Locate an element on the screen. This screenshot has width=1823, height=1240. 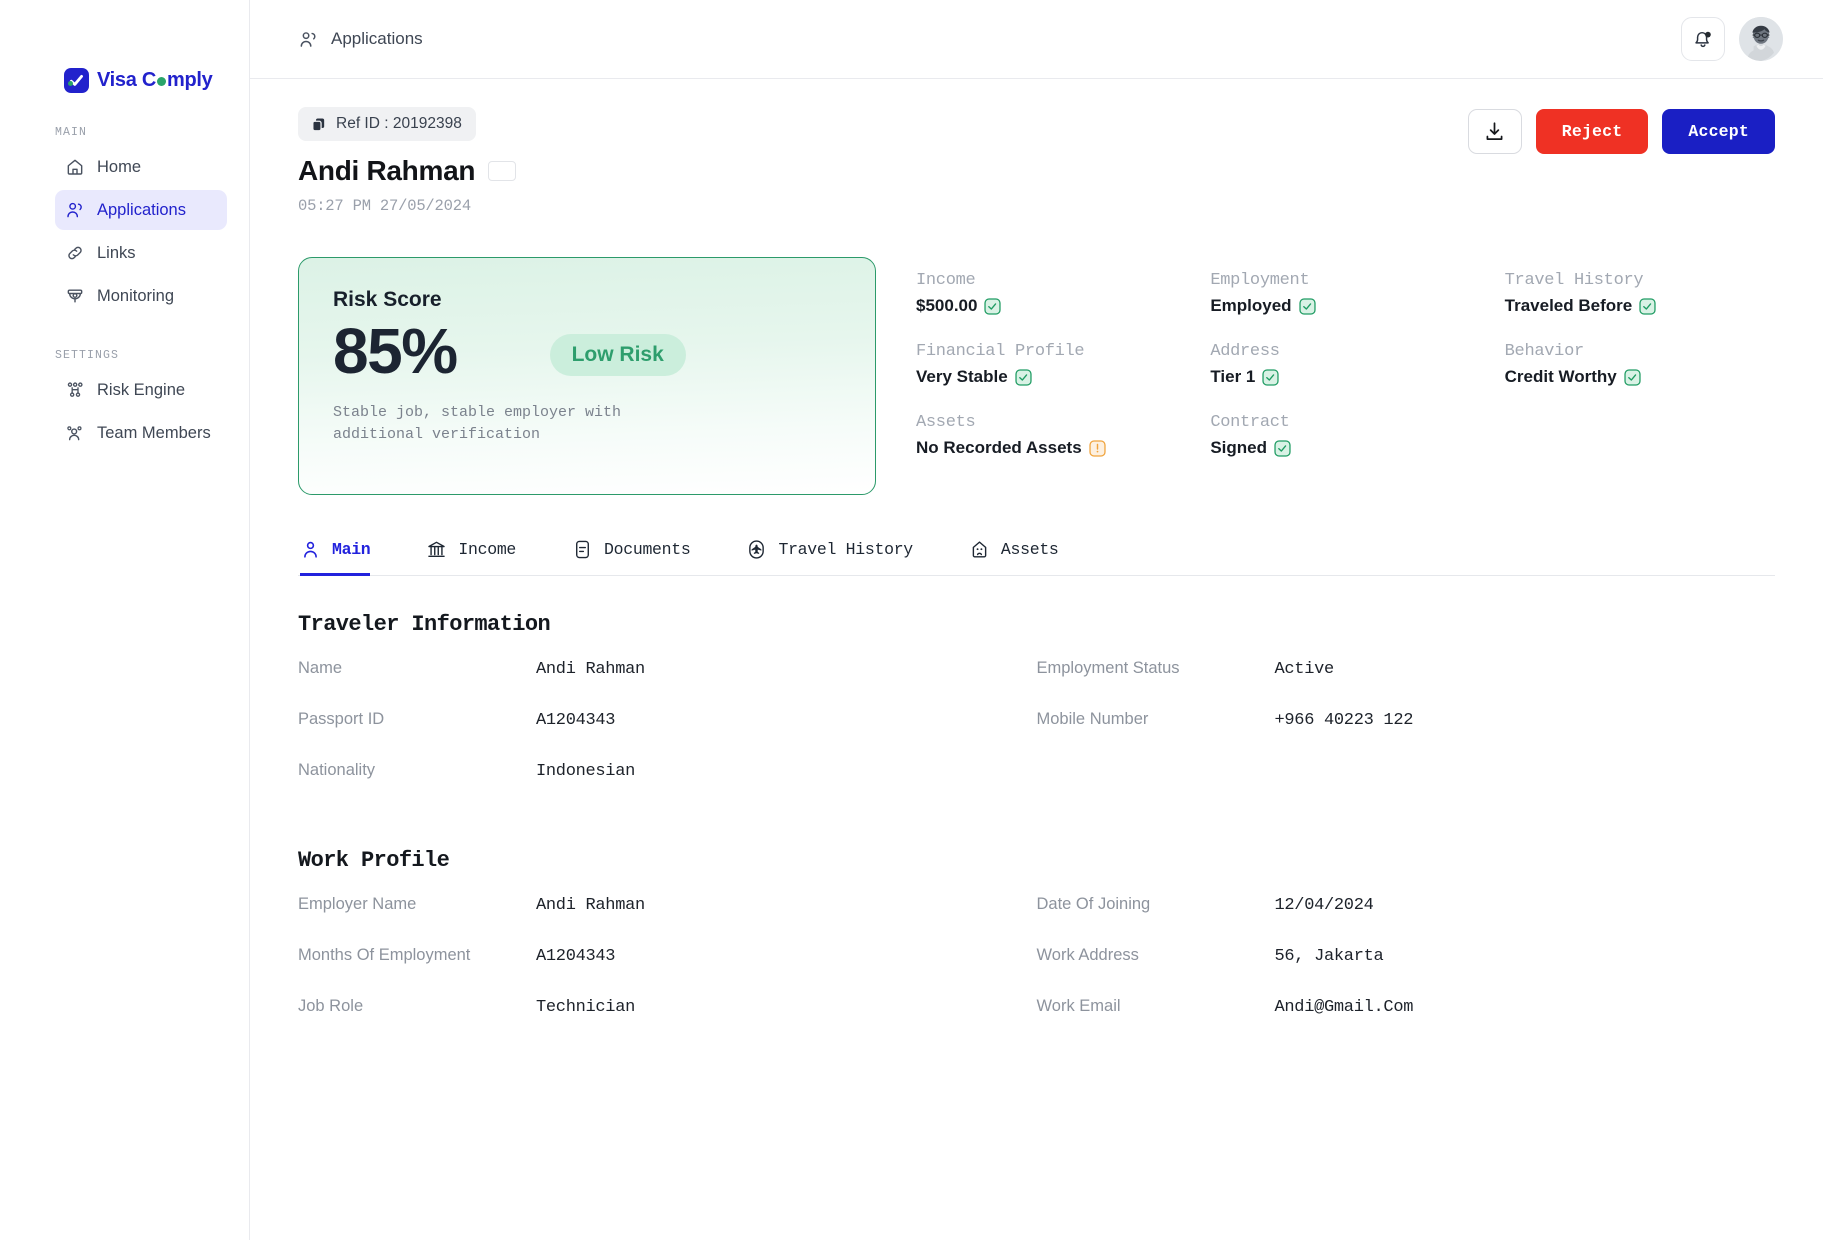
attribute-item: Financial Profile Very Stable is located at coordinates (1051, 364).